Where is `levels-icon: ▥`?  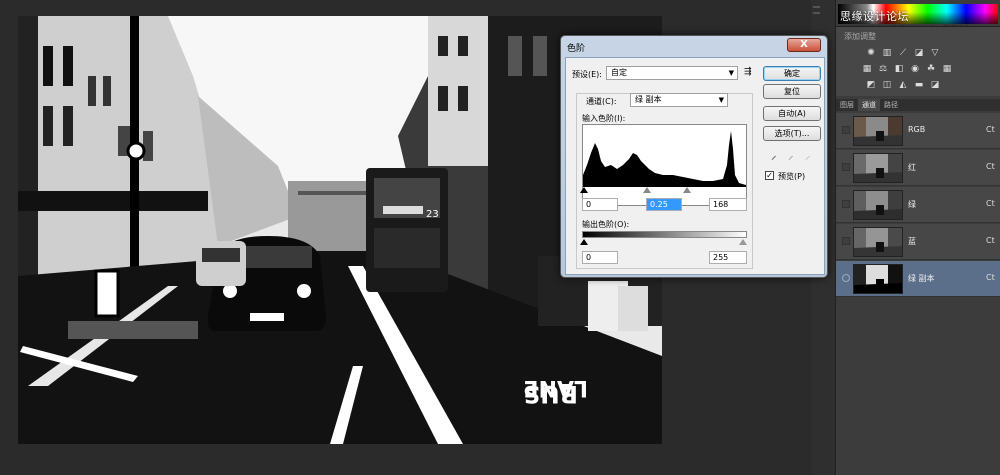
levels-icon: ▥ is located at coordinates (887, 53).